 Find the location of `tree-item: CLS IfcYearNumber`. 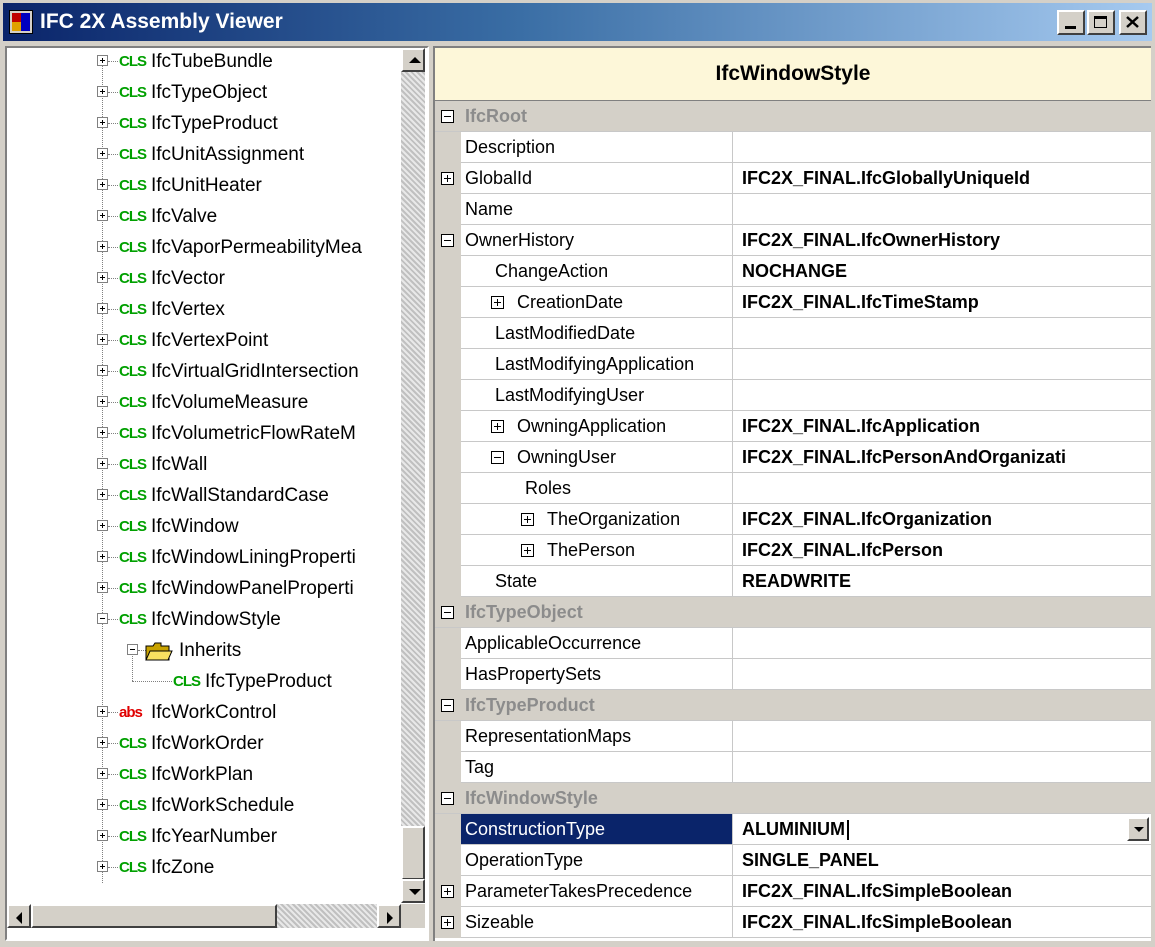

tree-item: CLS IfcYearNumber is located at coordinates (204, 836).